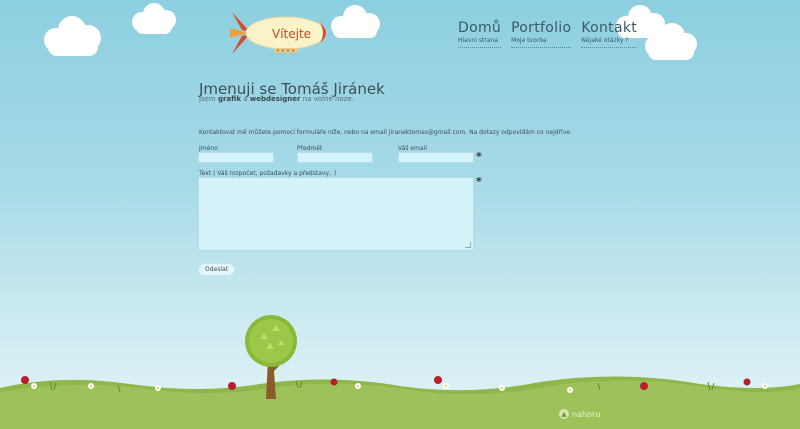 Image resolution: width=800 pixels, height=429 pixels. I want to click on back-to-top-link: ▲ nahoru, so click(579, 414).